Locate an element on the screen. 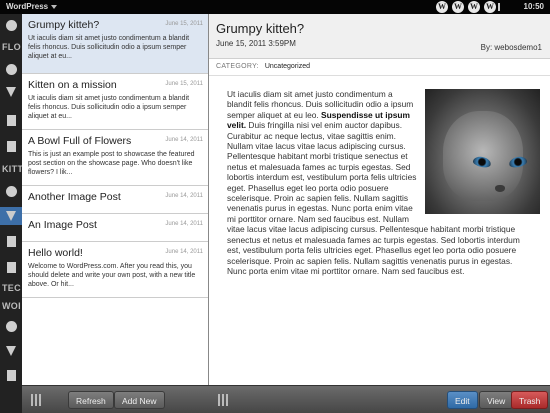 The height and width of the screenshot is (413, 550). rail-section-label: WOI is located at coordinates (11, 306).